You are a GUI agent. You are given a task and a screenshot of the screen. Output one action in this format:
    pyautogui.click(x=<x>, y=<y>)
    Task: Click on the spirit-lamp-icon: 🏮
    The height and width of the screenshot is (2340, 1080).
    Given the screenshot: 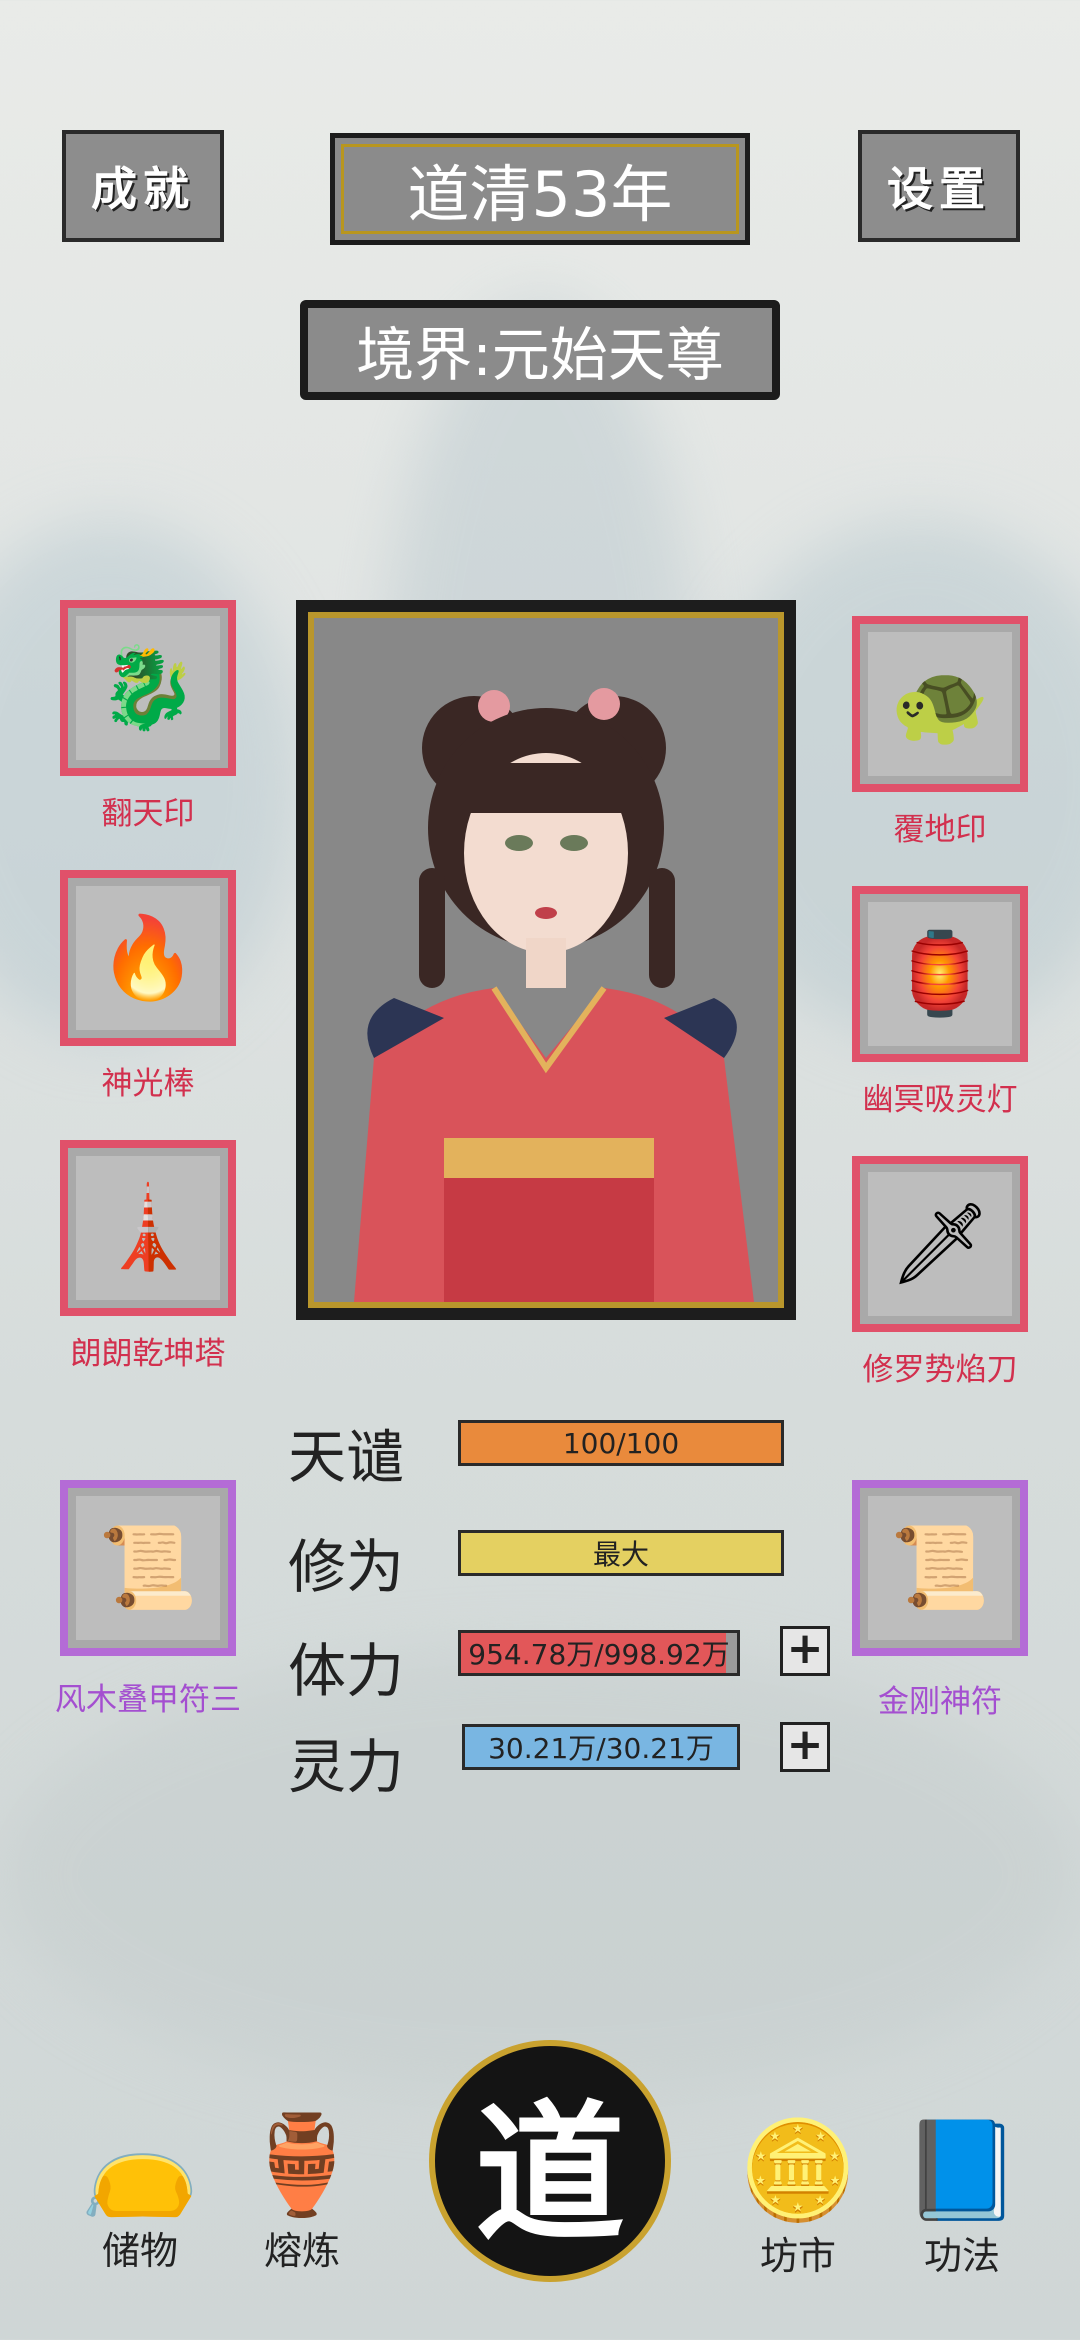 What is the action you would take?
    pyautogui.click(x=940, y=974)
    